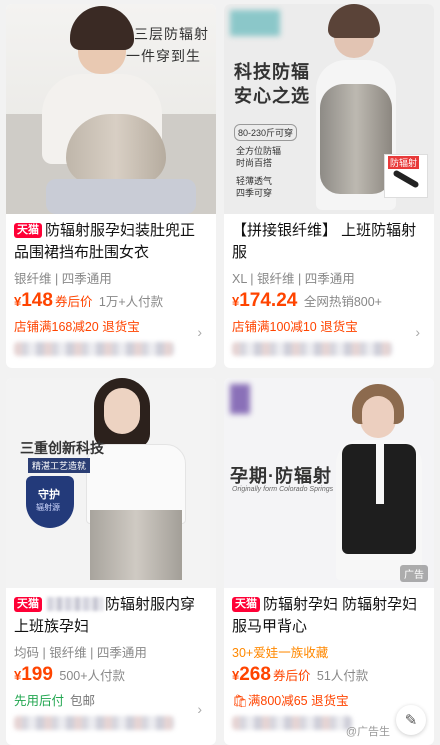  What do you see at coordinates (111, 109) in the screenshot?
I see `product-image: 三层防辐射 一件穿到生` at bounding box center [111, 109].